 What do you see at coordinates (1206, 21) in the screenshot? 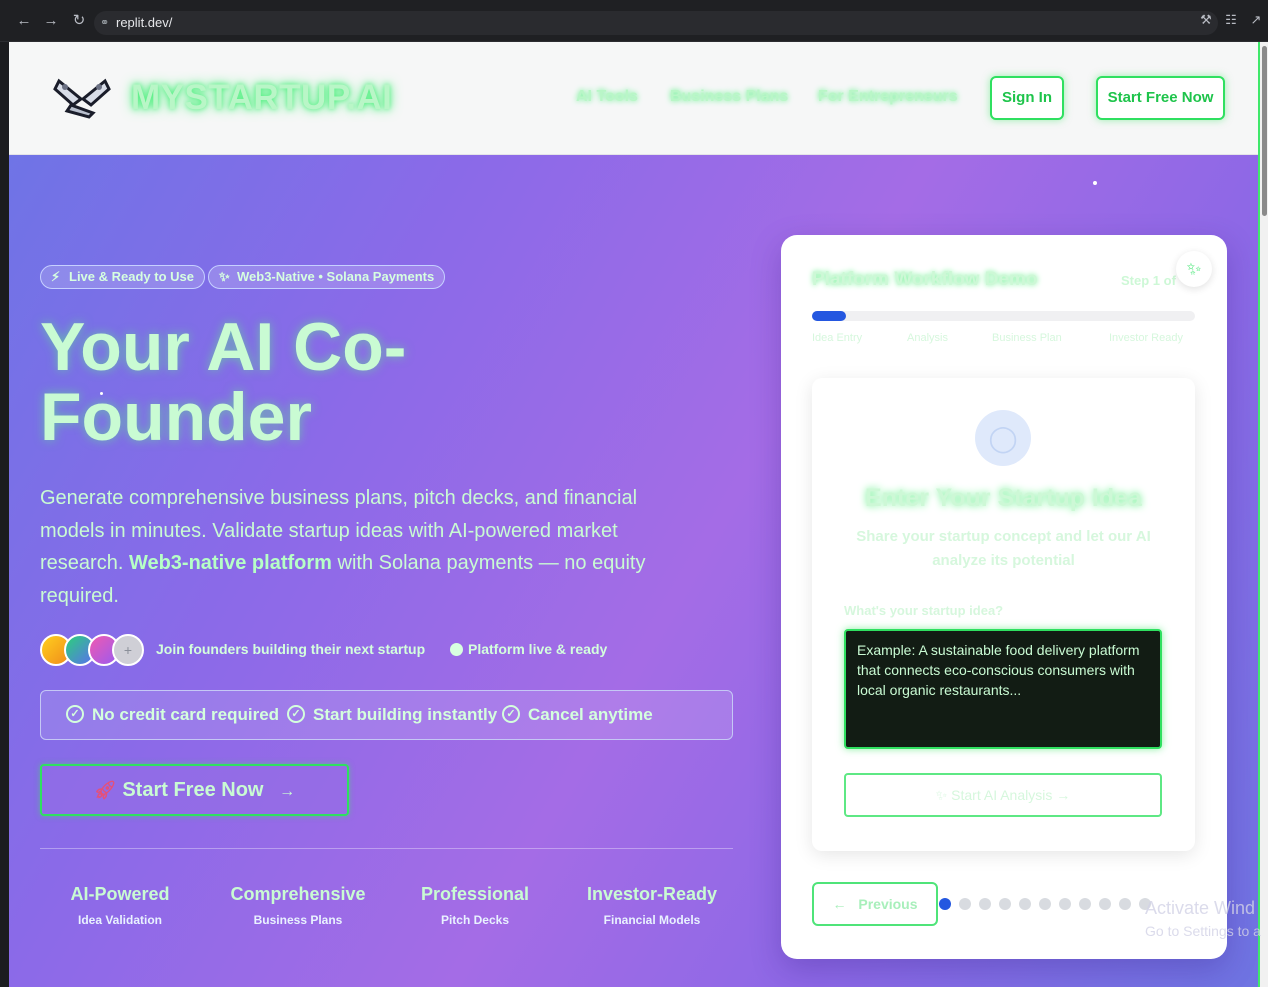
I see `wrench-icon: ⚒` at bounding box center [1206, 21].